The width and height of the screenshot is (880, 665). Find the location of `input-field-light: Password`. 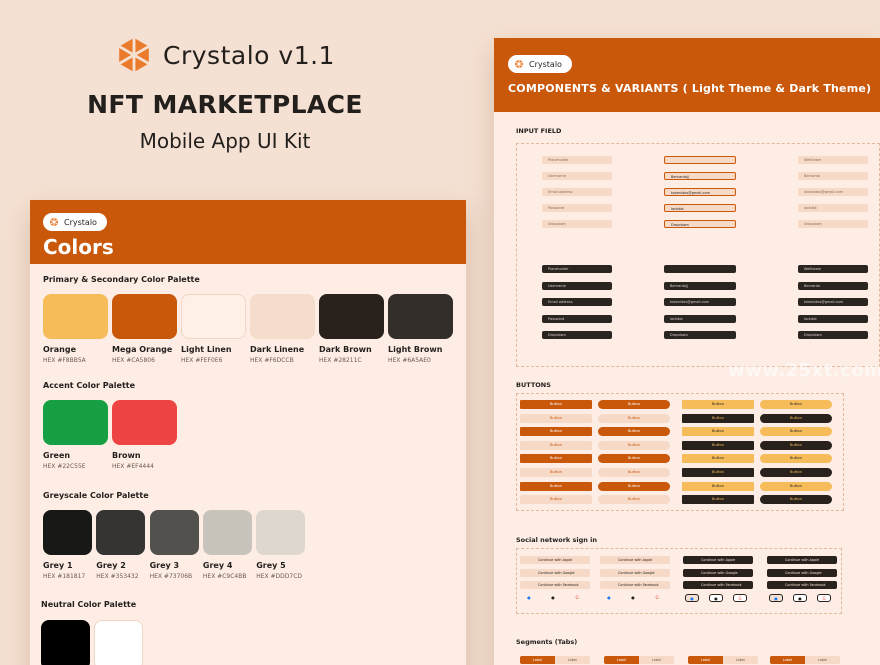

input-field-light: Password is located at coordinates (577, 208).